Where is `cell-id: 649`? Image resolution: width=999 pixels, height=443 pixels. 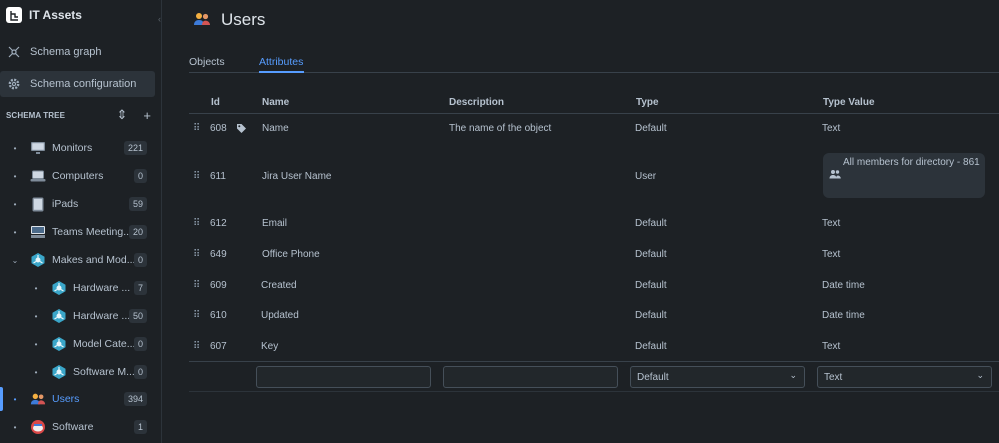
cell-id: 649 is located at coordinates (218, 254).